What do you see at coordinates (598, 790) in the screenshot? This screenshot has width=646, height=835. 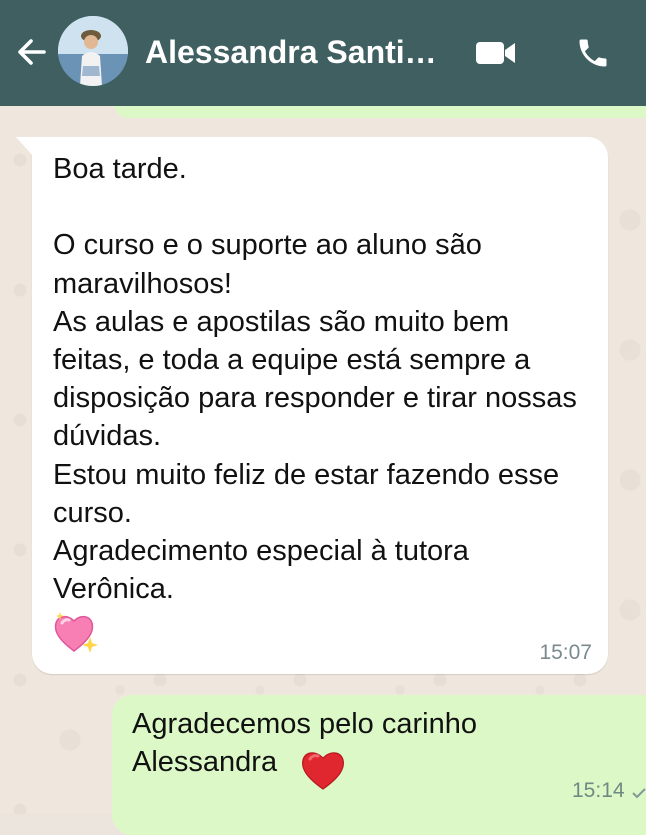 I see `message-timestamp: 15:14` at bounding box center [598, 790].